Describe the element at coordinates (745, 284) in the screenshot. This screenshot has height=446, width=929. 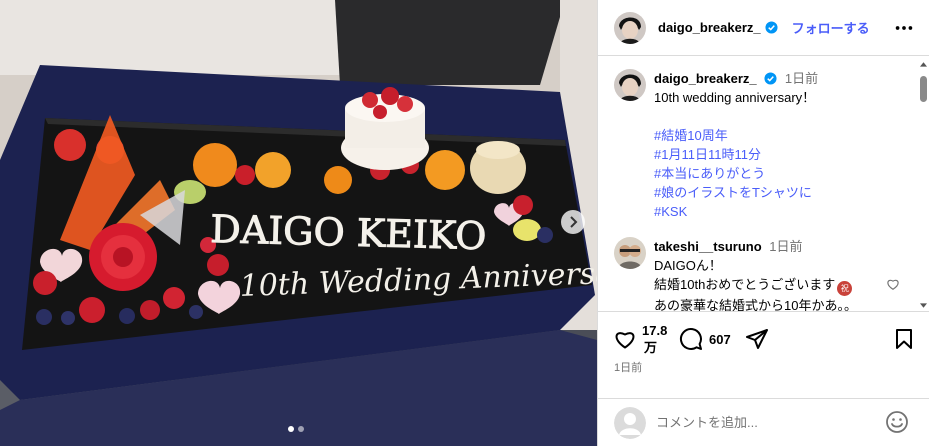
I see `comment-text-line: 結婚10thおめでとうございます` at that location.